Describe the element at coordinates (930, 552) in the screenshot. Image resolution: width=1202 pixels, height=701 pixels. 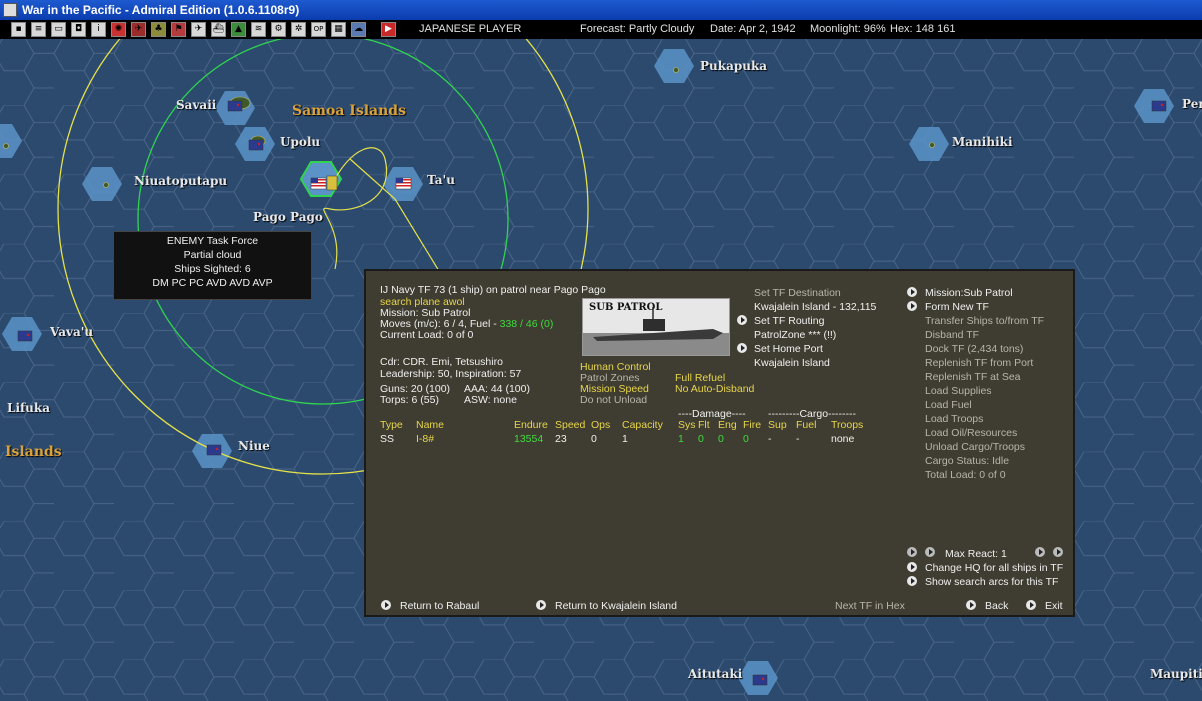
I see `prev-arrow-icon` at that location.